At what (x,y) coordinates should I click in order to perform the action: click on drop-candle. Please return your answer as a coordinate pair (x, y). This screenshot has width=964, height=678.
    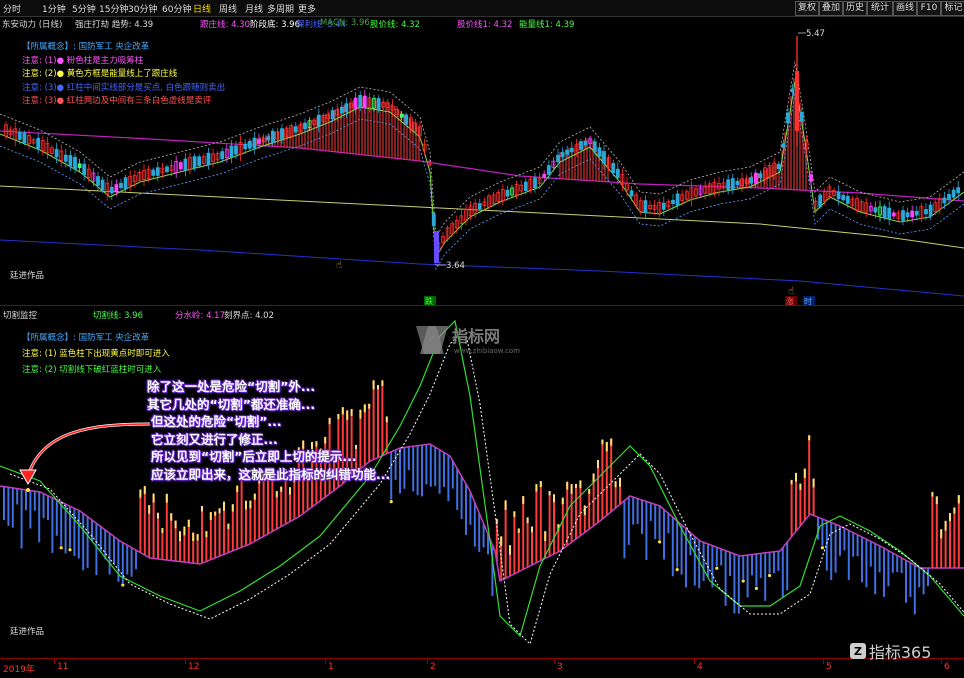
    Looking at the image, I should click on (436, 247).